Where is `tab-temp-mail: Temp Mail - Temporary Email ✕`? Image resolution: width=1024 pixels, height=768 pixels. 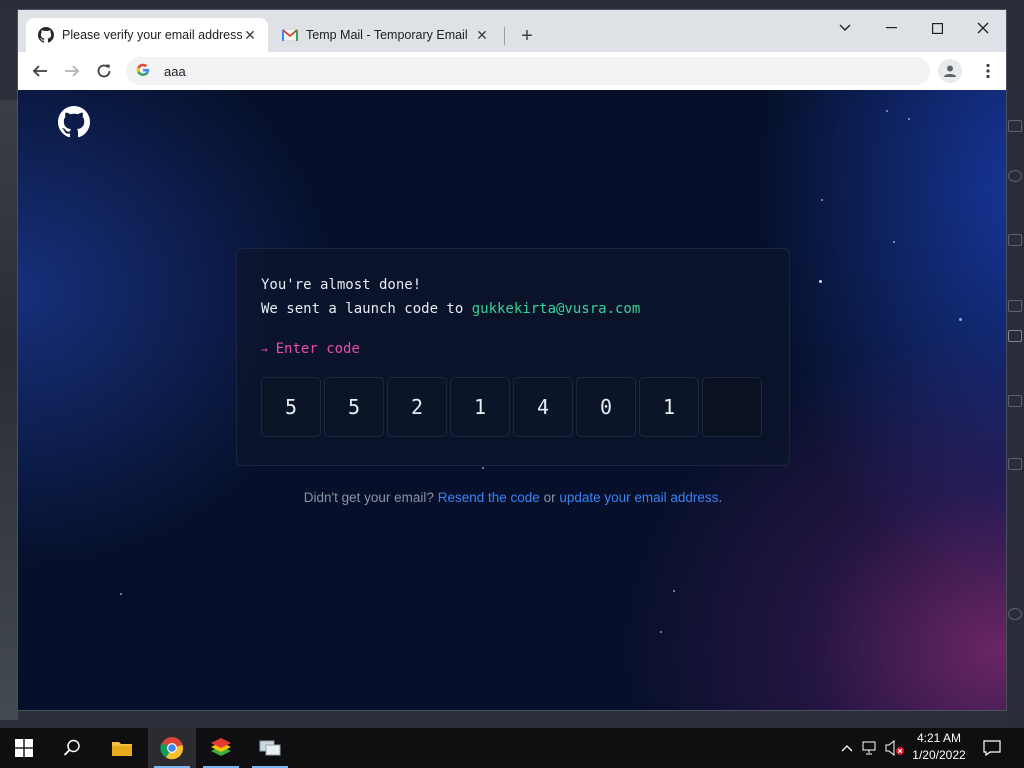
tab-temp-mail: Temp Mail - Temporary Email ✕ is located at coordinates (385, 35).